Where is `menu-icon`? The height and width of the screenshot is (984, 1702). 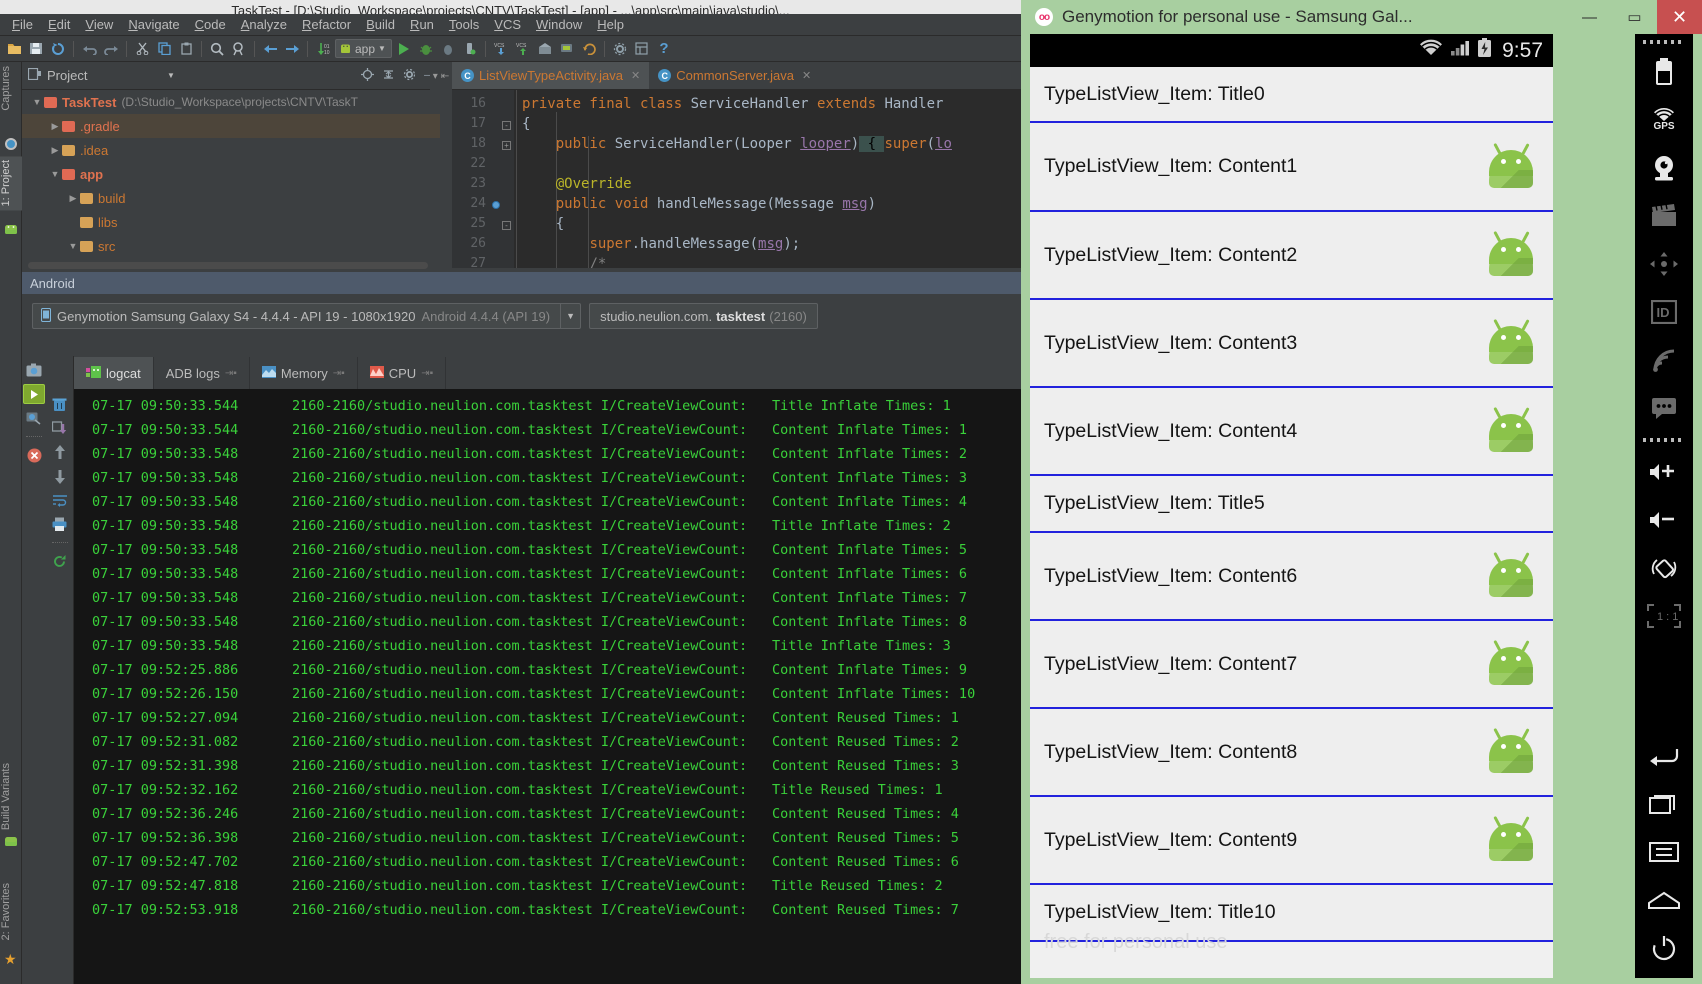
menu-icon is located at coordinates (1664, 852).